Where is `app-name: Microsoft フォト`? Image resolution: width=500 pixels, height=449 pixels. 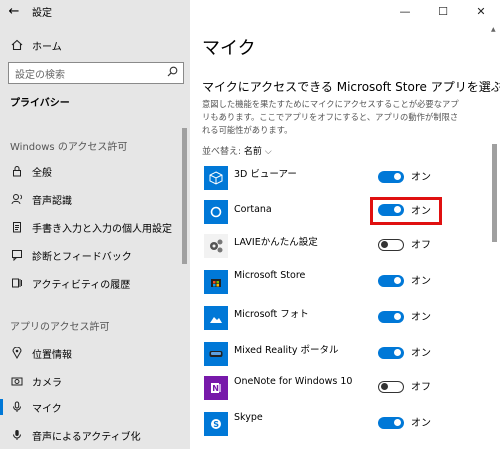 app-name: Microsoft フォト is located at coordinates (271, 314).